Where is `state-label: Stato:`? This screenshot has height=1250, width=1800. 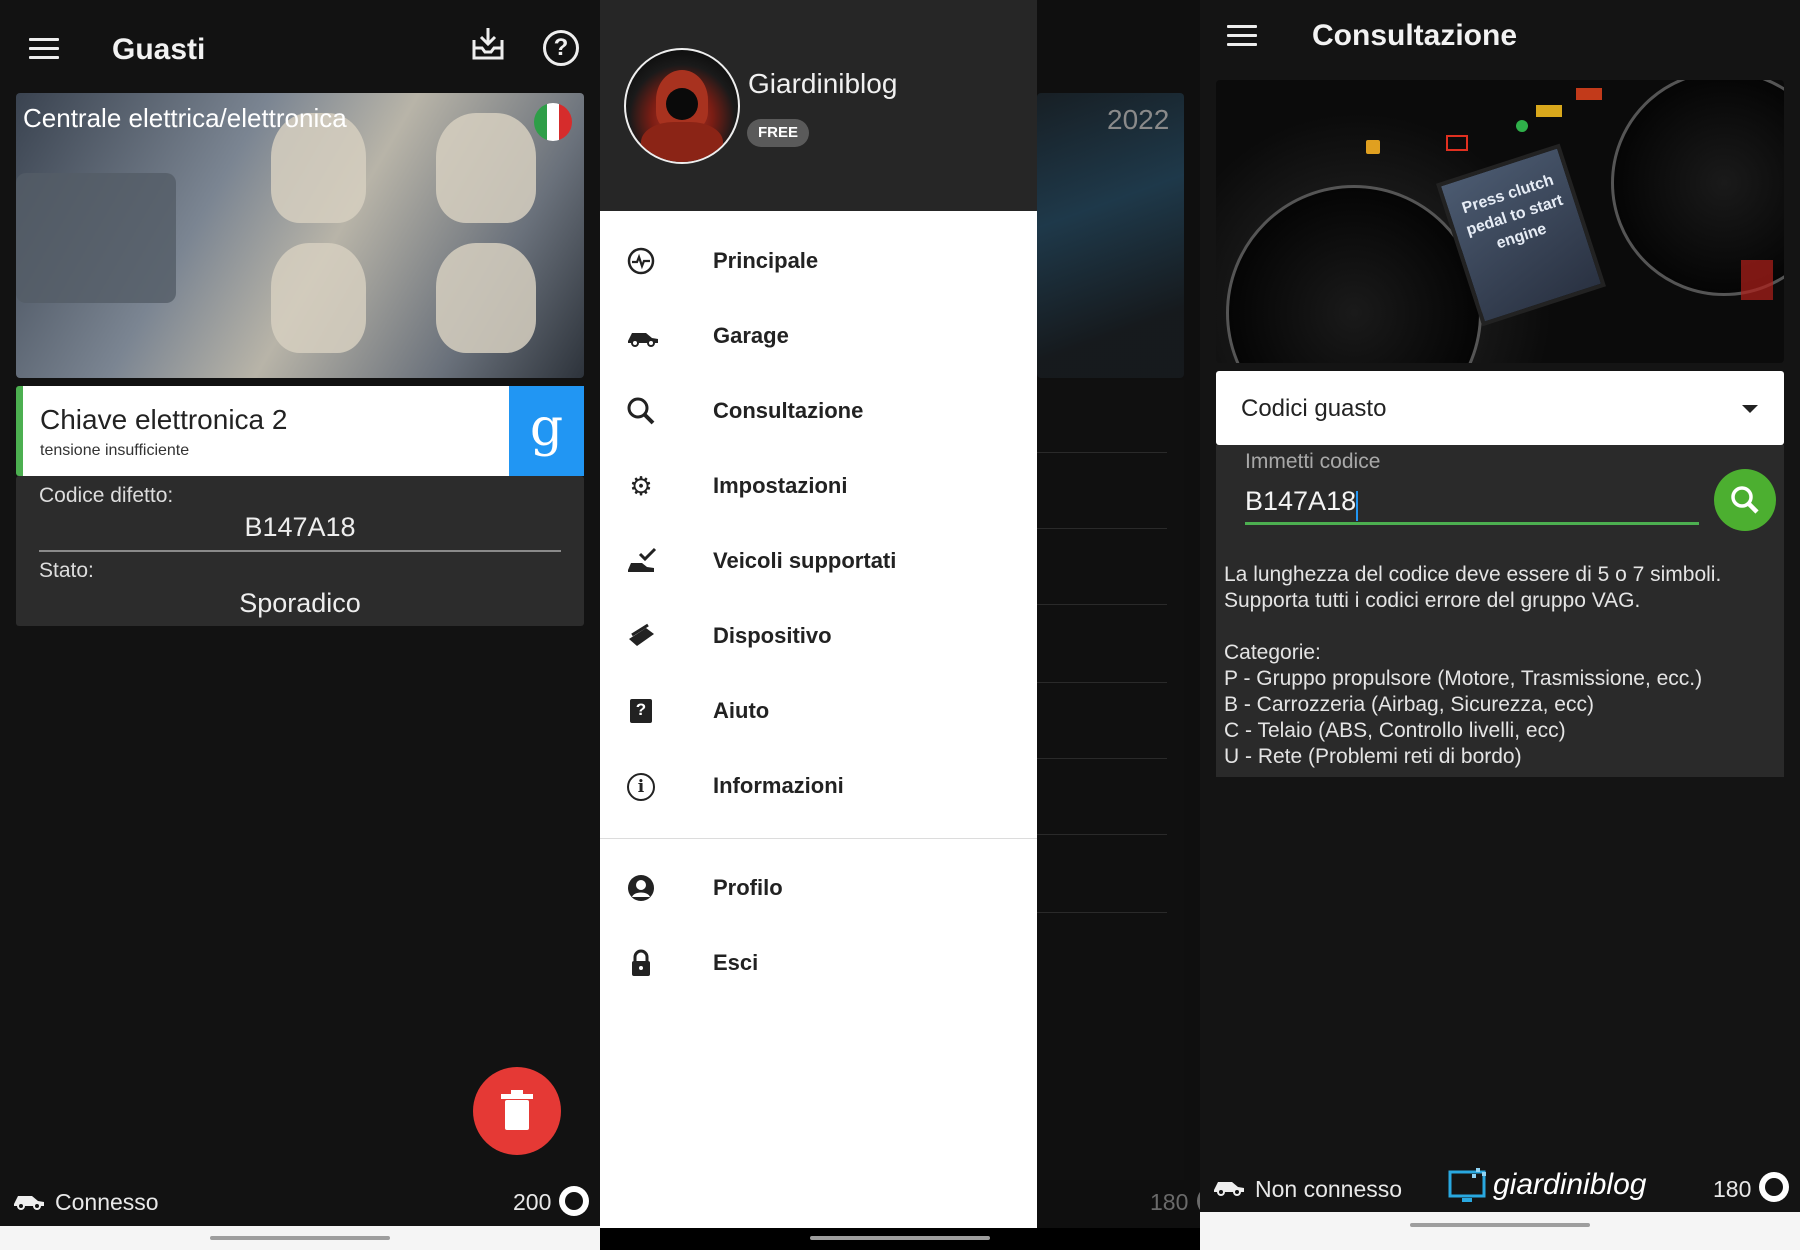
state-label: Stato: is located at coordinates (66, 570).